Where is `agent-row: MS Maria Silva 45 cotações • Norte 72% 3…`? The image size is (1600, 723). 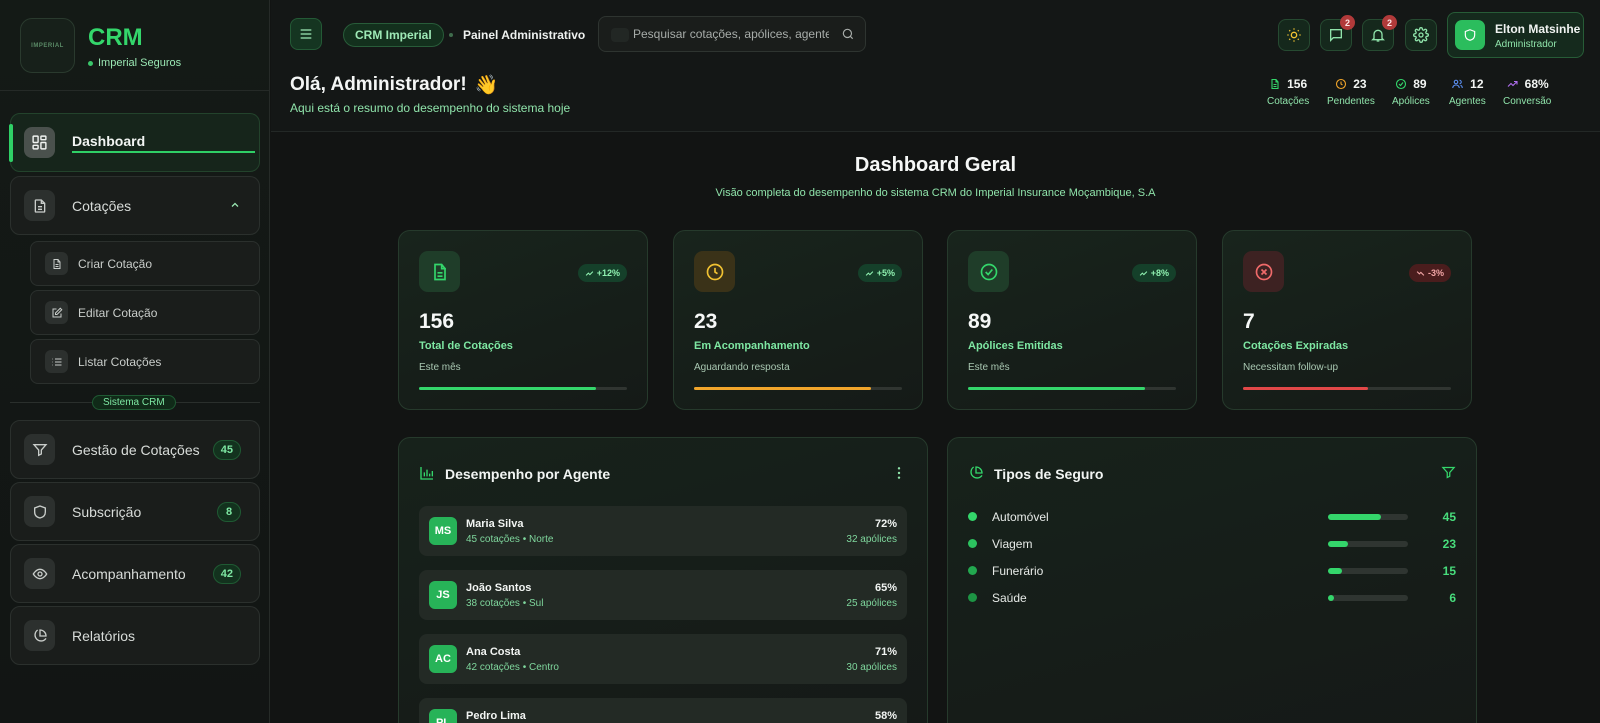
agent-row: MS Maria Silva 45 cotações • Norte 72% 3… is located at coordinates (663, 531).